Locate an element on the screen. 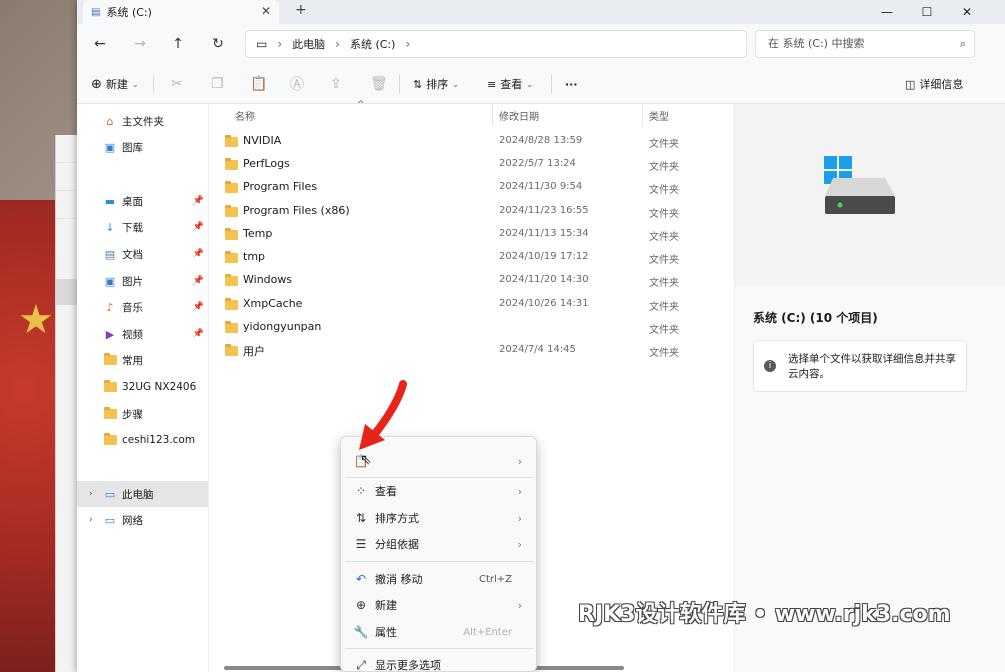 The image size is (1005, 672). sidebar-item-music: ♪ 音乐 📌 is located at coordinates (142, 307).